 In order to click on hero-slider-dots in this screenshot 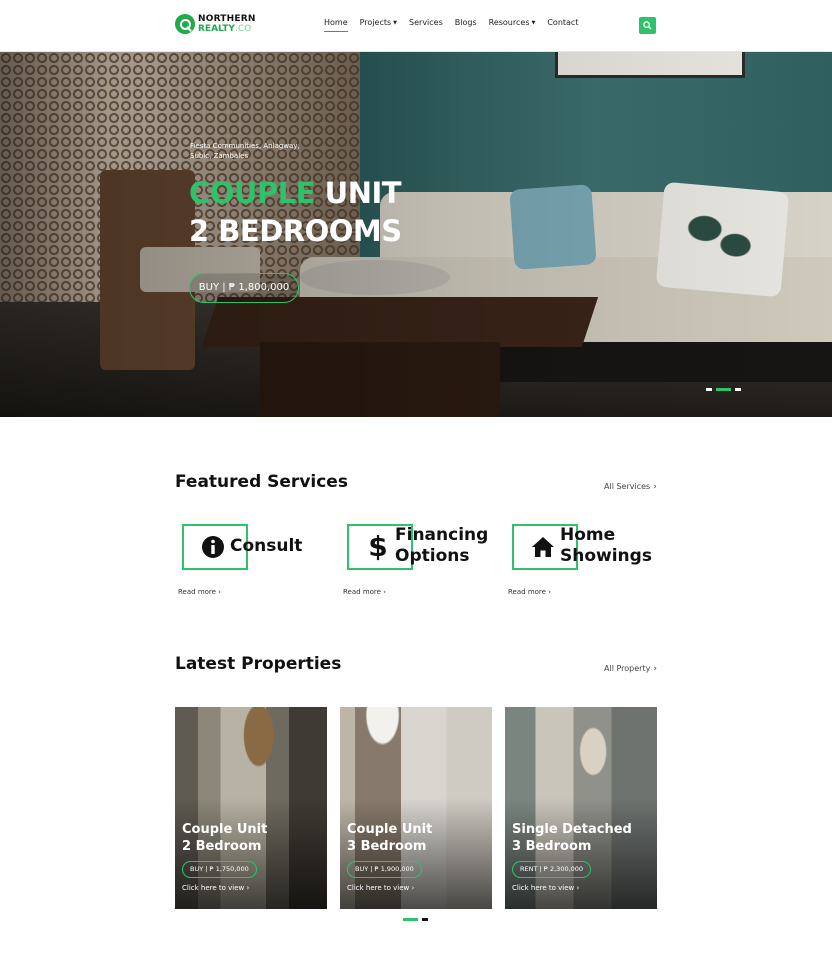, I will do `click(725, 389)`.